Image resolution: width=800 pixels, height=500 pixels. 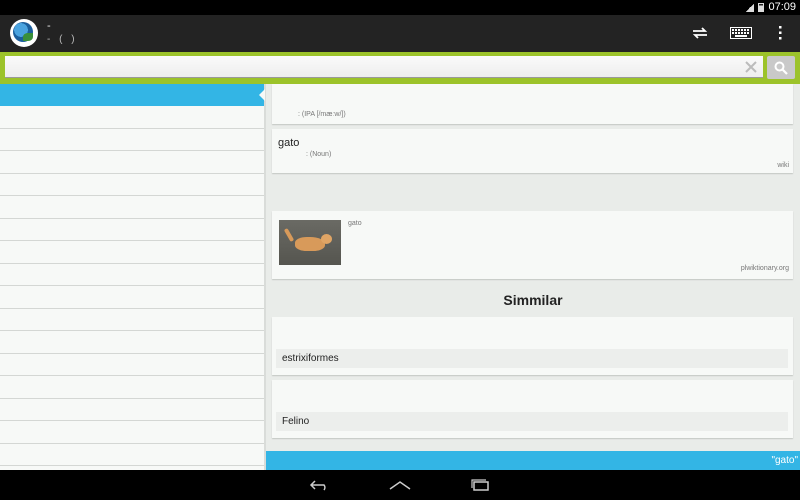 I want to click on recents-button, so click(x=480, y=485).